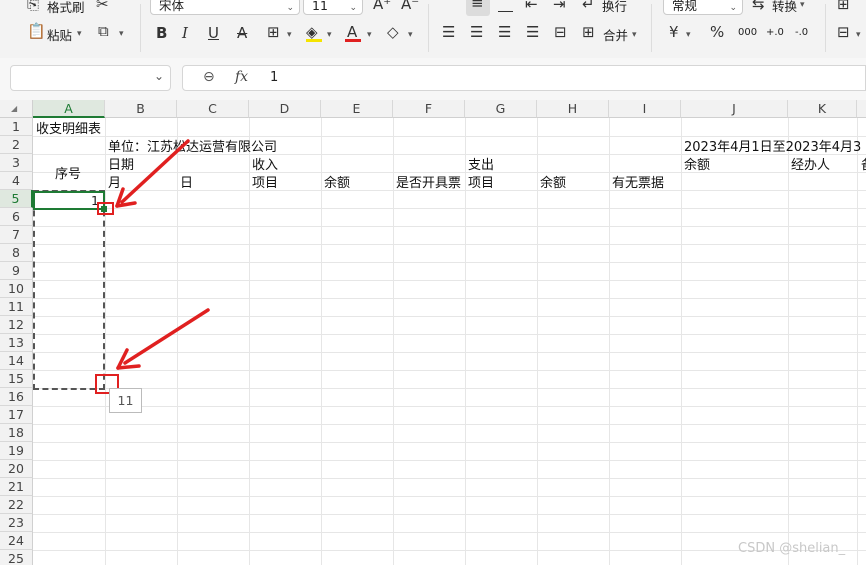 This screenshot has width=866, height=565. Describe the element at coordinates (792, 548) in the screenshot. I see `watermark: CSDN @shelian_` at that location.